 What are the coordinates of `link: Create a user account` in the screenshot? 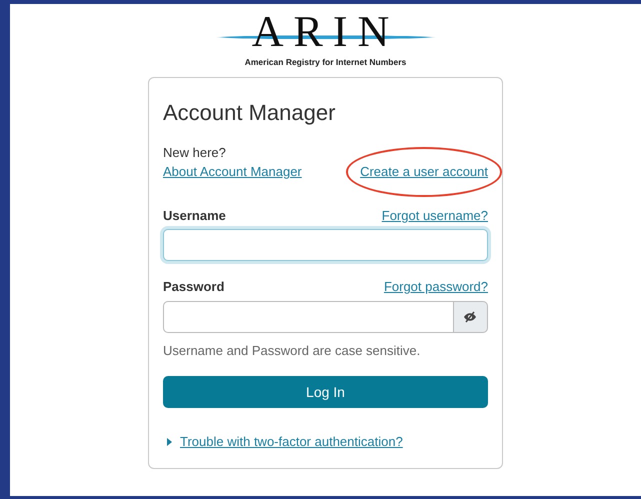 It's located at (424, 172).